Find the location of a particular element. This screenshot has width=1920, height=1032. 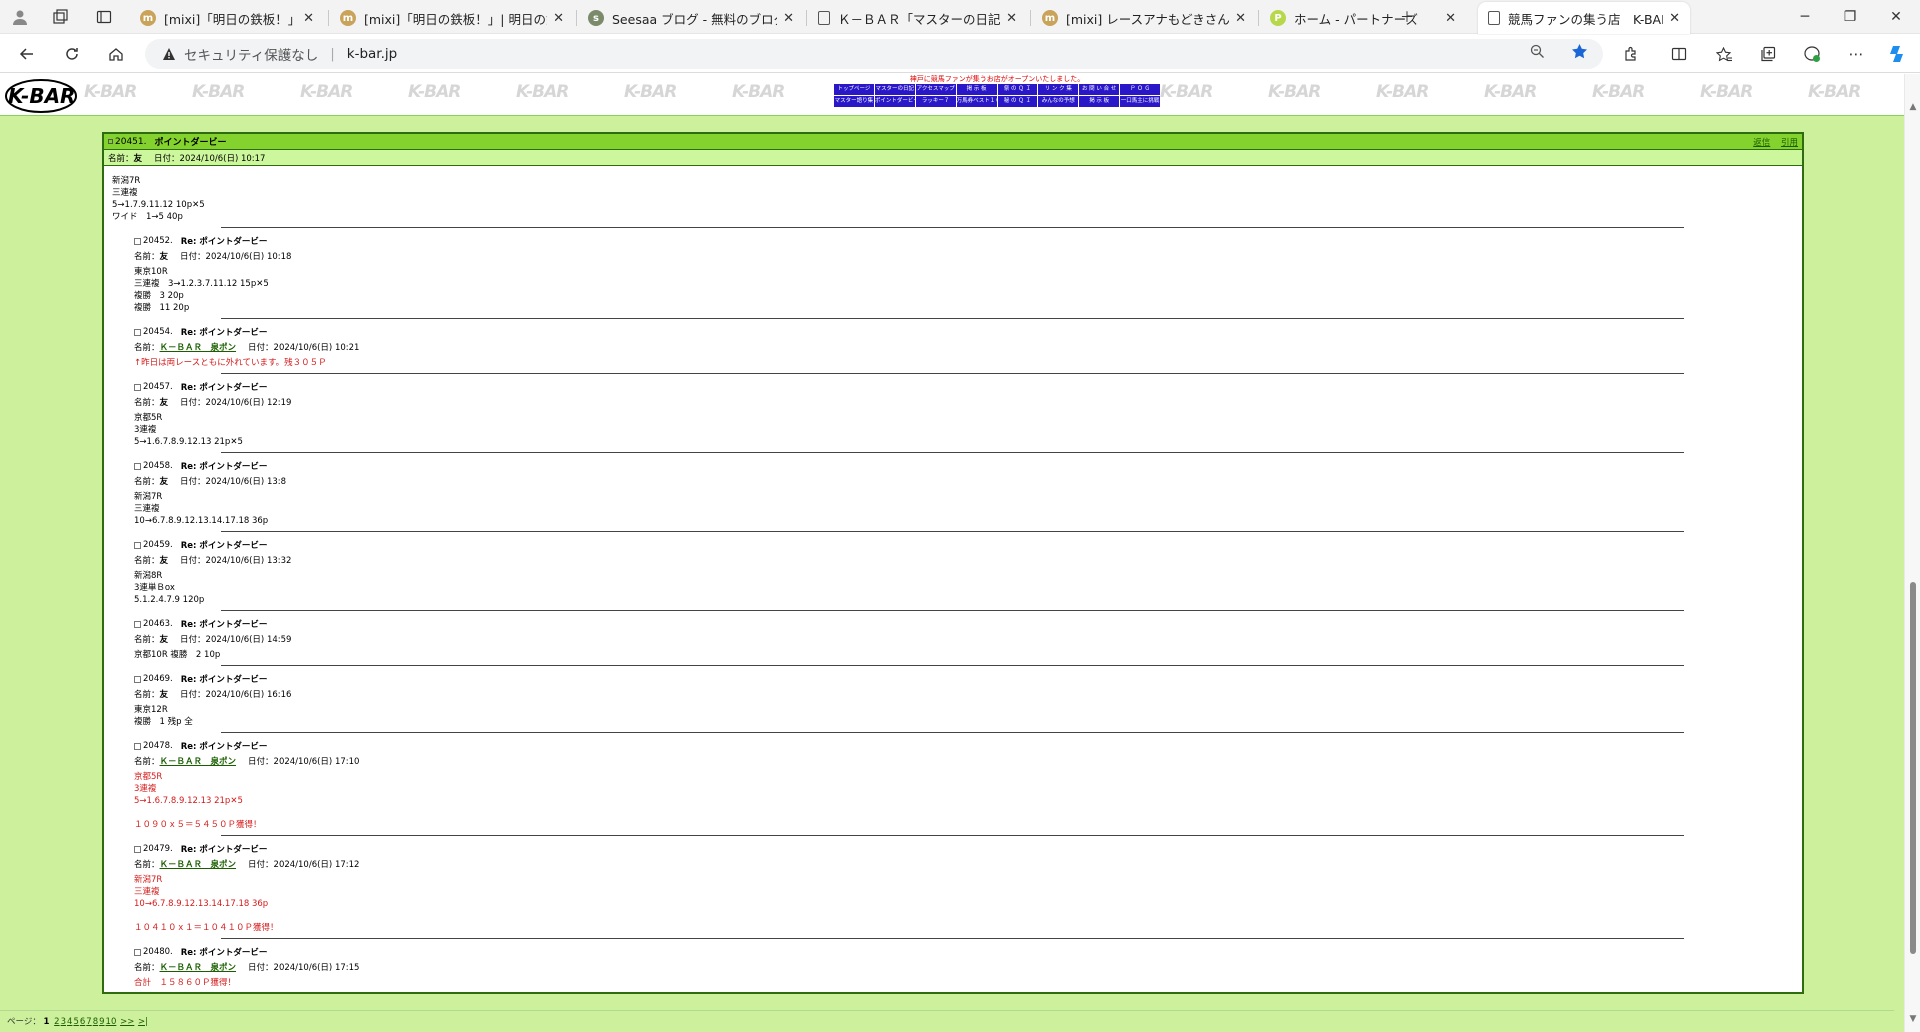

workspaces-icon is located at coordinates (60, 17).